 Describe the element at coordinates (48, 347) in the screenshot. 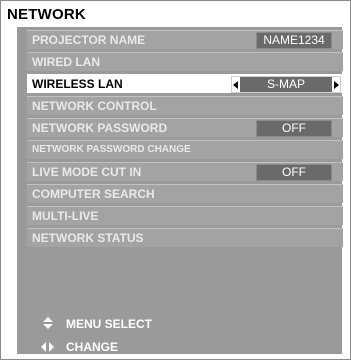

I see `left-right-arrows-icon` at that location.